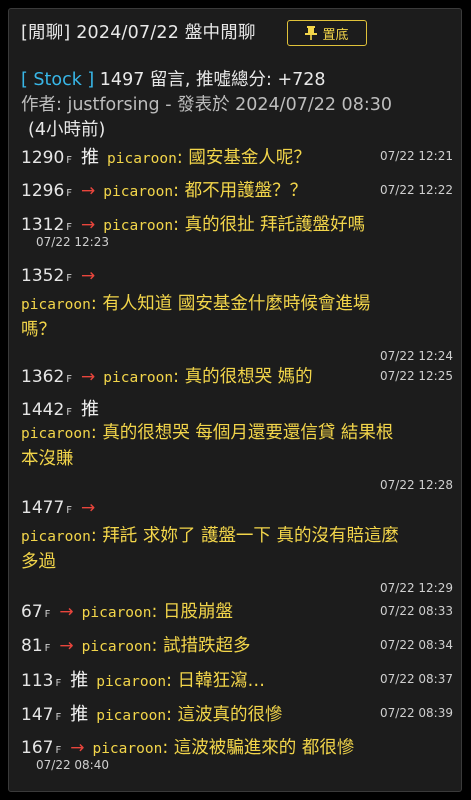 The image size is (471, 800). I want to click on comment-body: picaroon: 真的很想哭 每個月還要還信貸 結果根, so click(237, 434).